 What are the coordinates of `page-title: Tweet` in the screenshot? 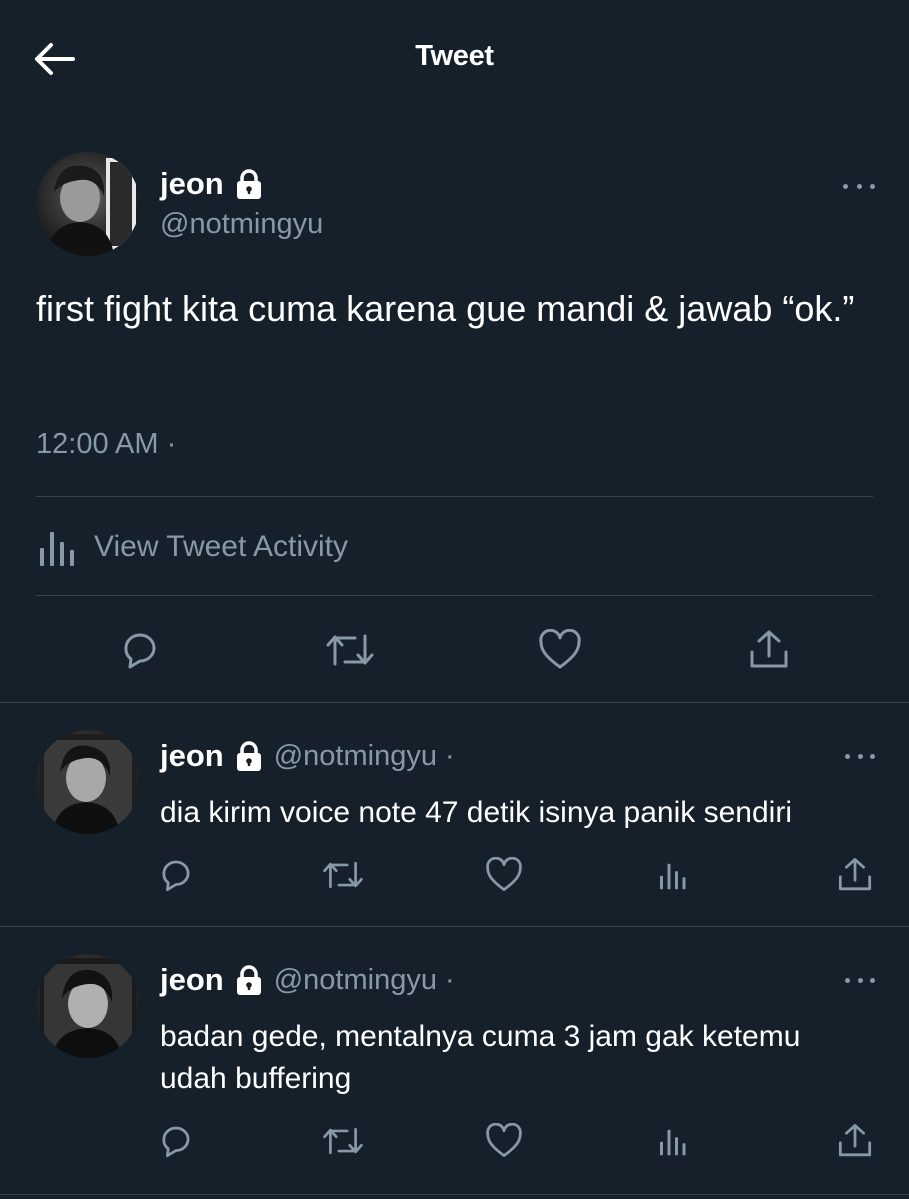 It's located at (454, 56).